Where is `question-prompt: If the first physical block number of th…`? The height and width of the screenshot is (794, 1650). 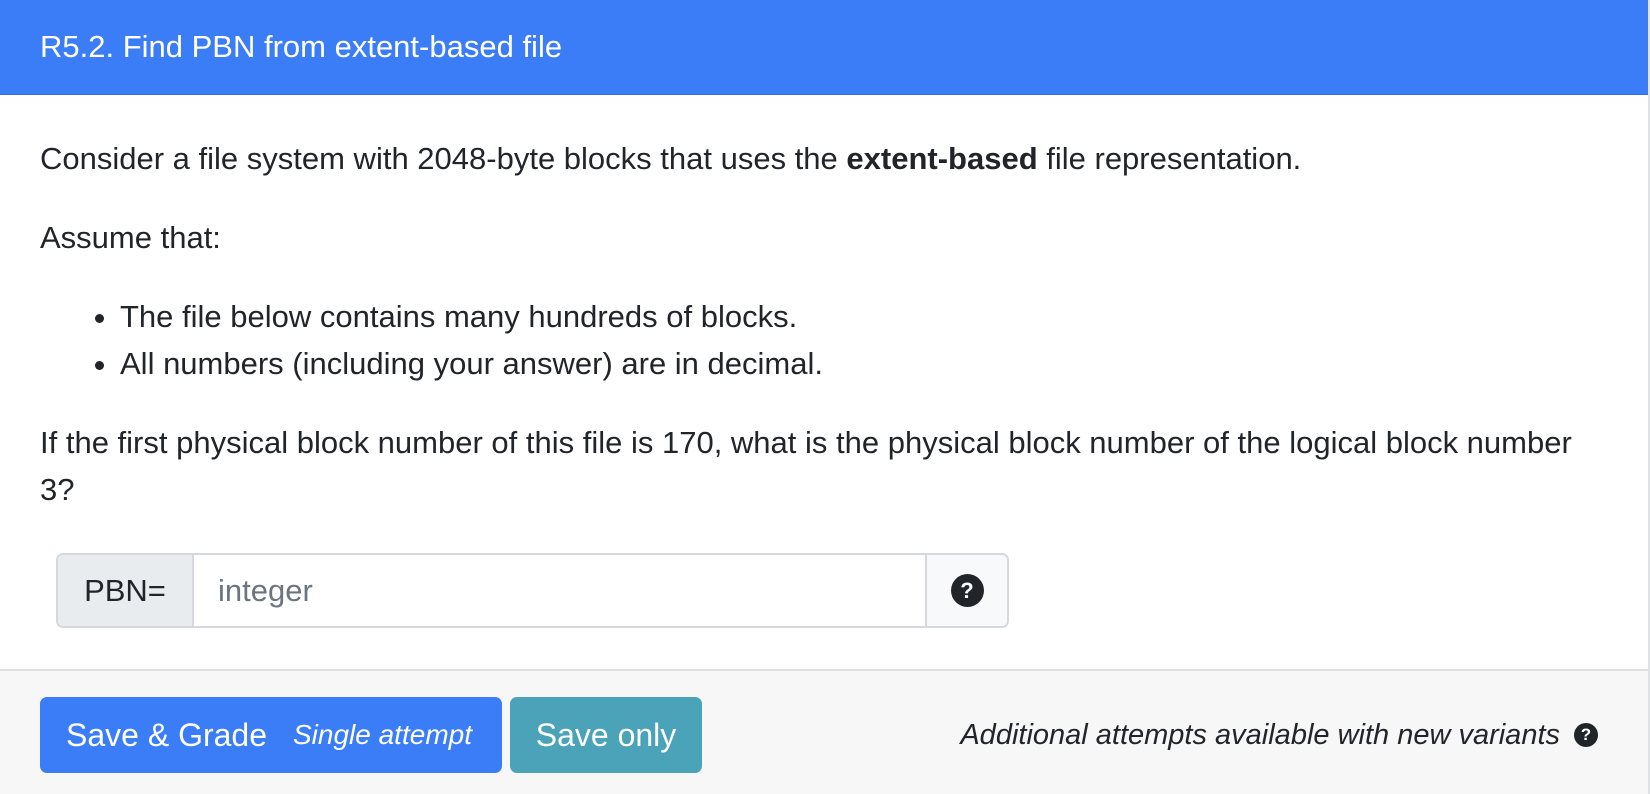 question-prompt: If the first physical block number of th… is located at coordinates (806, 466).